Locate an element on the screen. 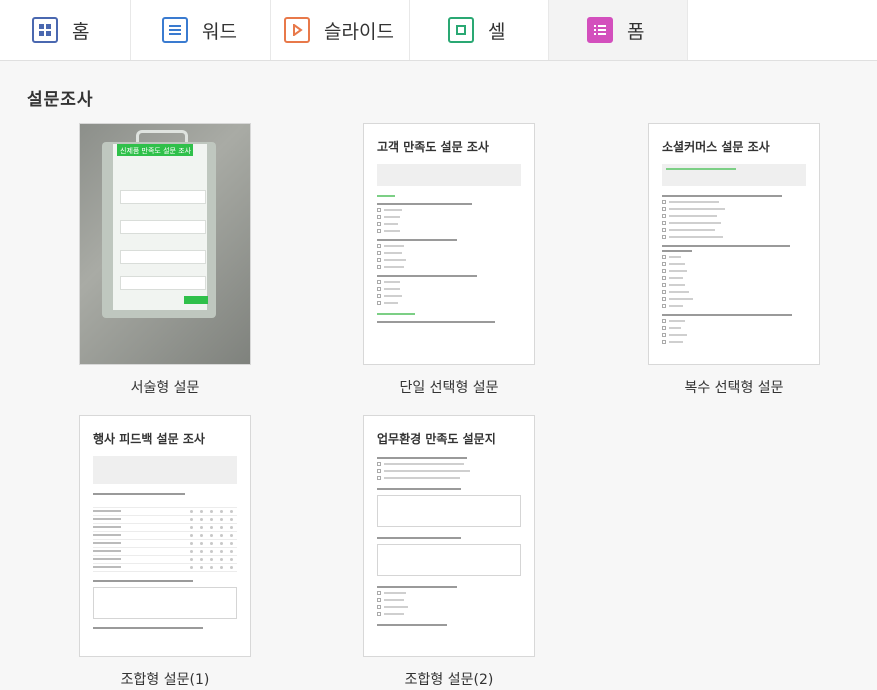 The image size is (877, 690). square-icon is located at coordinates (461, 30).